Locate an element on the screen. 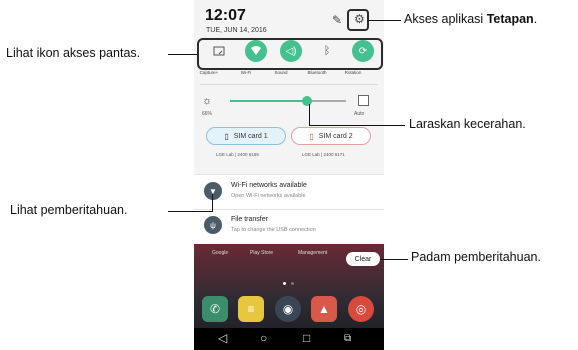 This screenshot has width=578, height=350. app-label-google: Google is located at coordinates (220, 253).